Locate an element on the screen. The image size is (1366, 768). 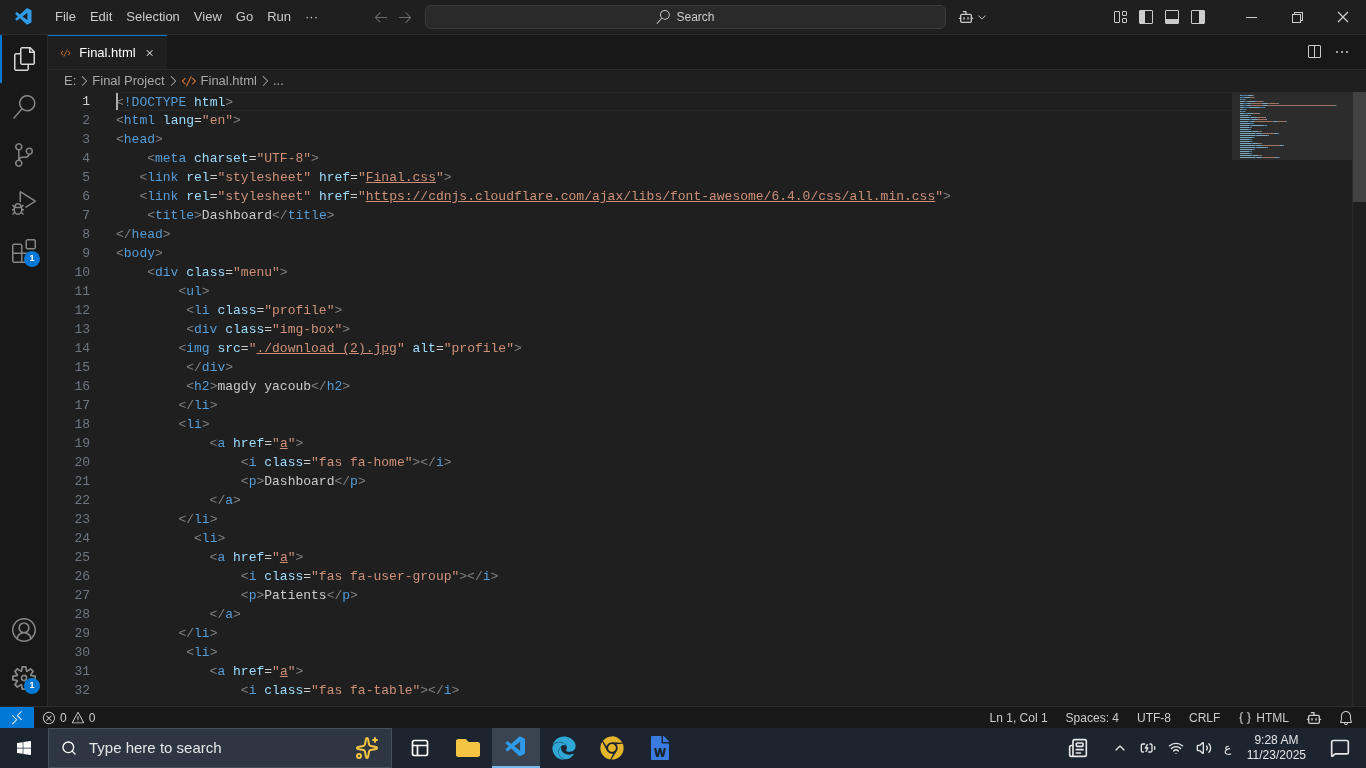
line-number: 2 is located at coordinates (85, 121).